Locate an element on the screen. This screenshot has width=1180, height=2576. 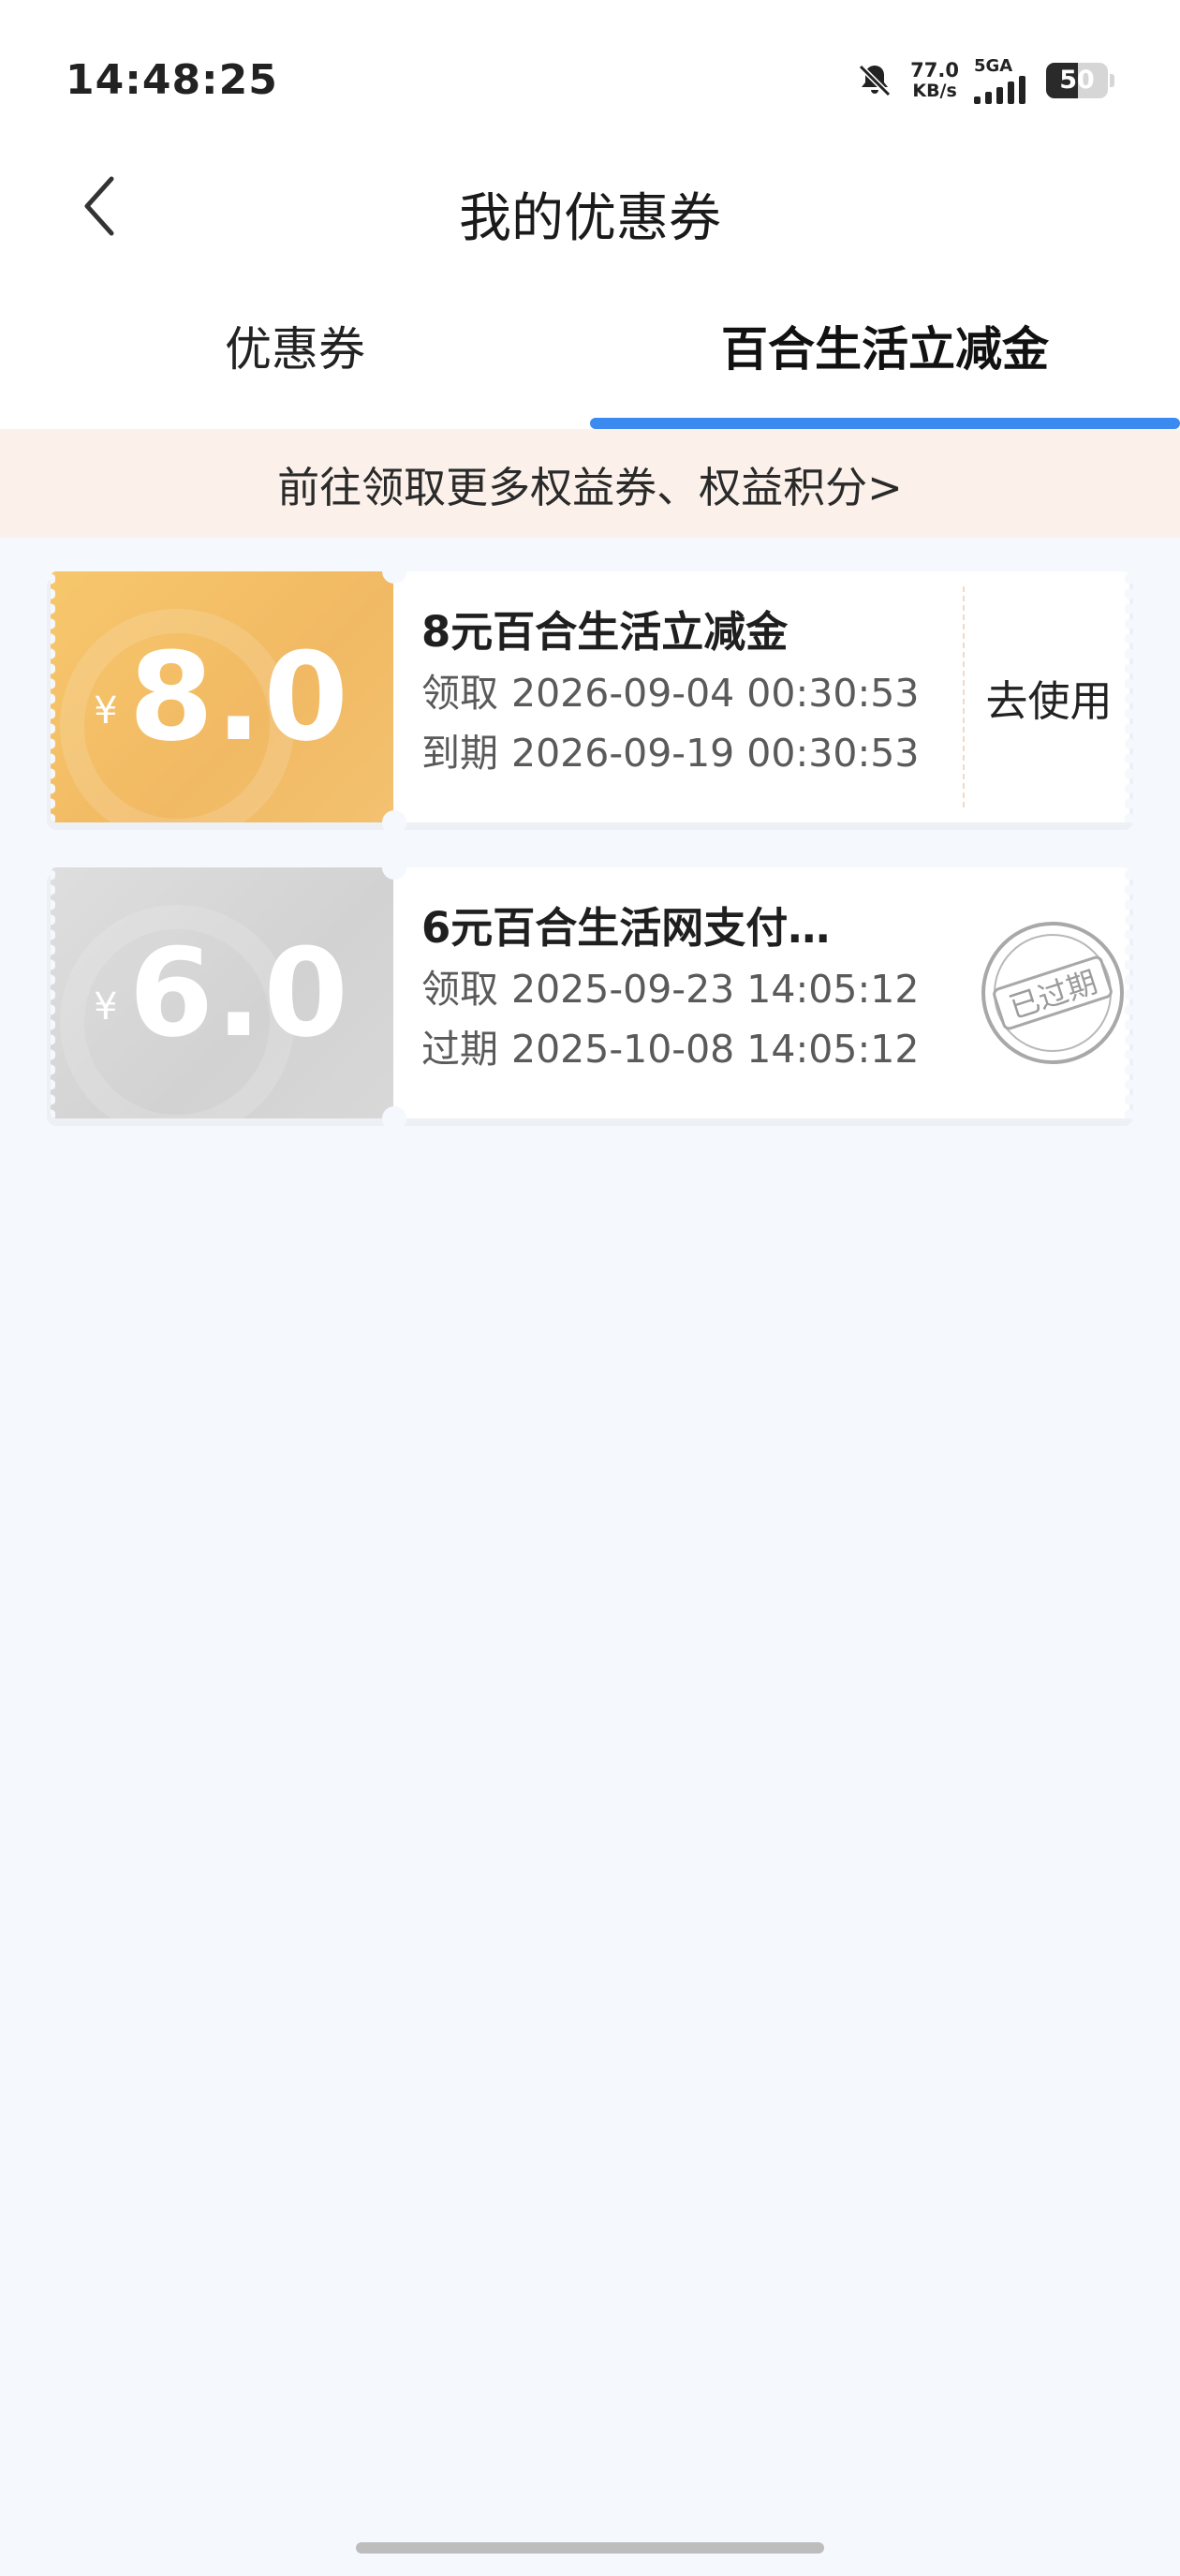
battery-tip is located at coordinates (1112, 80).